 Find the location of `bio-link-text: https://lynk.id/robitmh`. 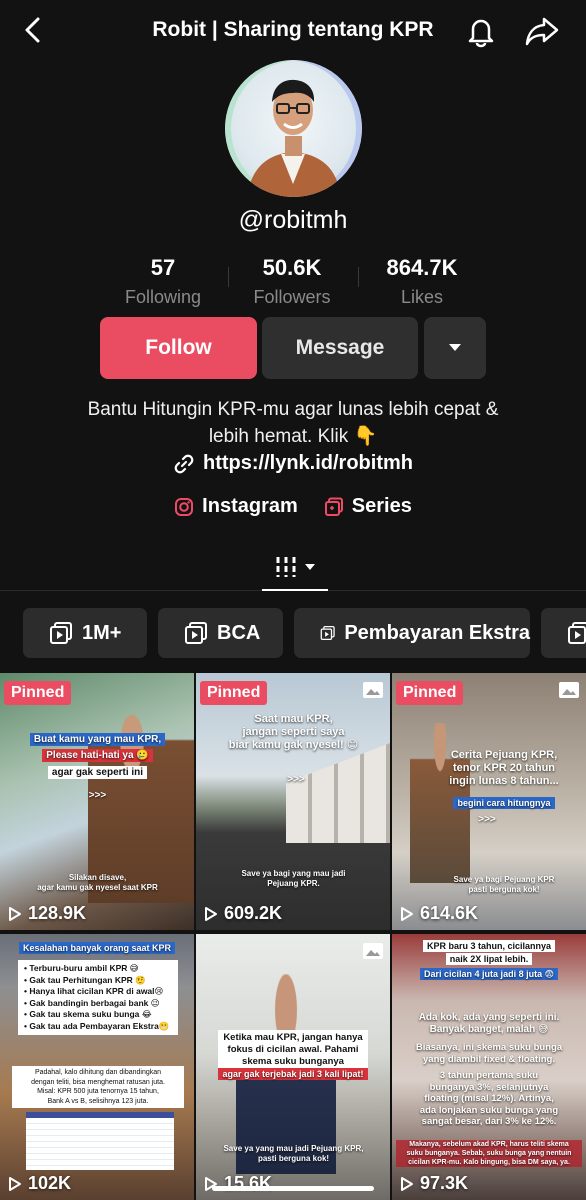

bio-link-text: https://lynk.id/robitmh is located at coordinates (308, 463).